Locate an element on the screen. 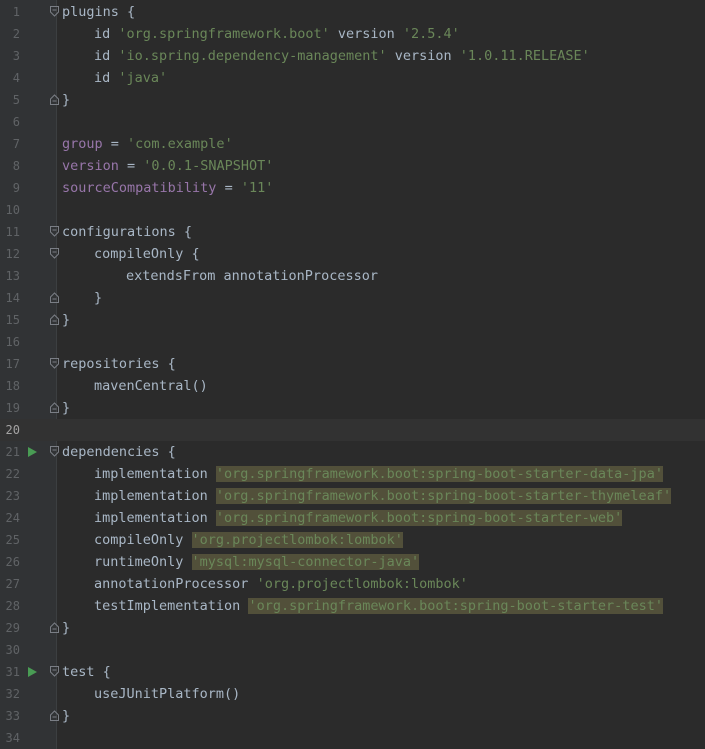 Image resolution: width=705 pixels, height=749 pixels. code-line: 9 sourceCompatibility = '11' is located at coordinates (352, 188).